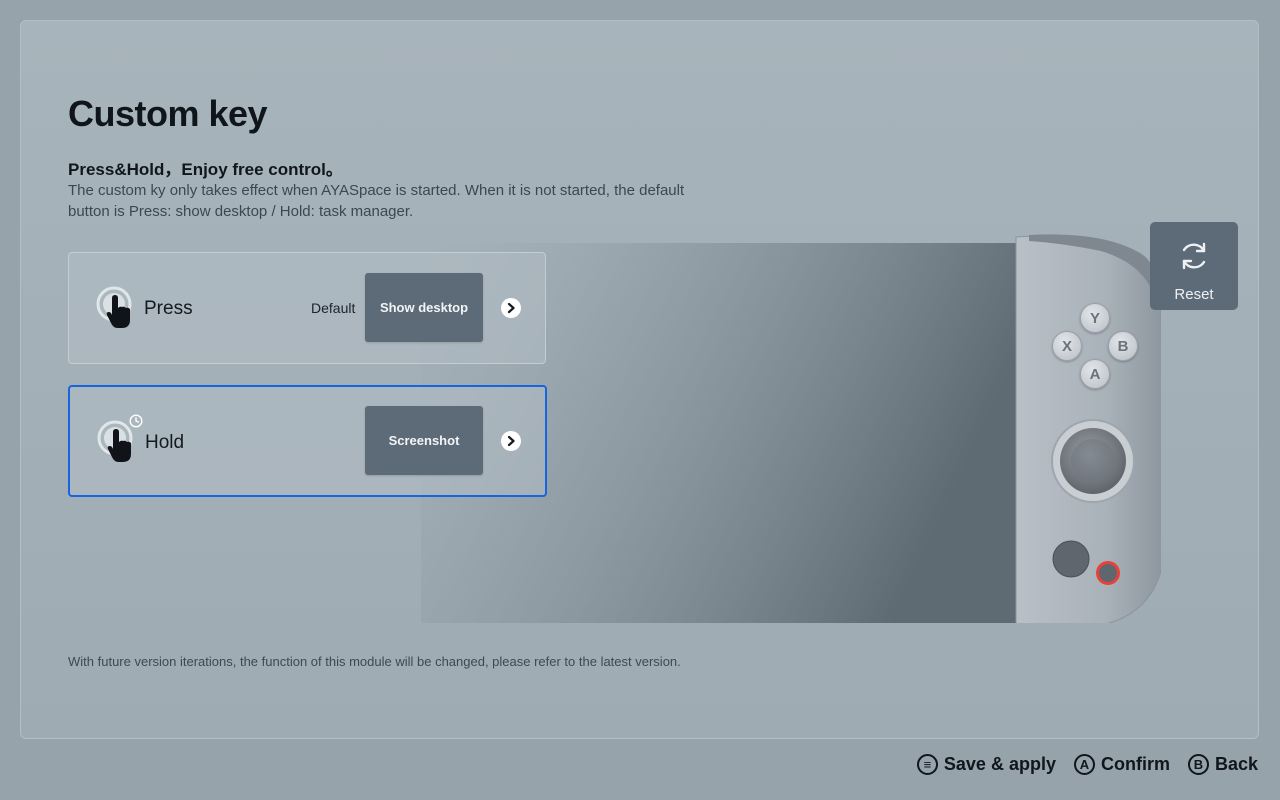 This screenshot has width=1280, height=800. Describe the element at coordinates (165, 442) in the screenshot. I see `hold-card-label: Hold` at that location.